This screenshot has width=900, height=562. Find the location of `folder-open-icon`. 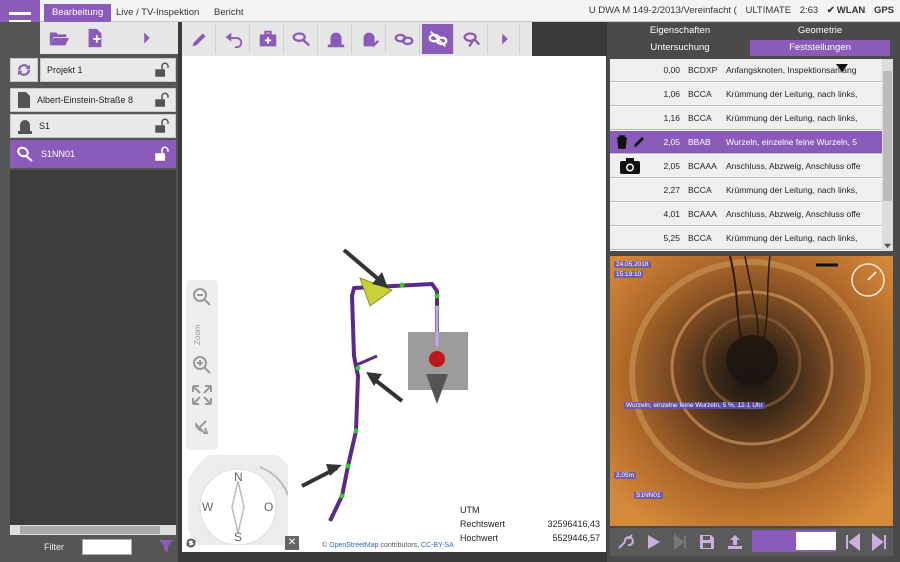

folder-open-icon is located at coordinates (59, 39).